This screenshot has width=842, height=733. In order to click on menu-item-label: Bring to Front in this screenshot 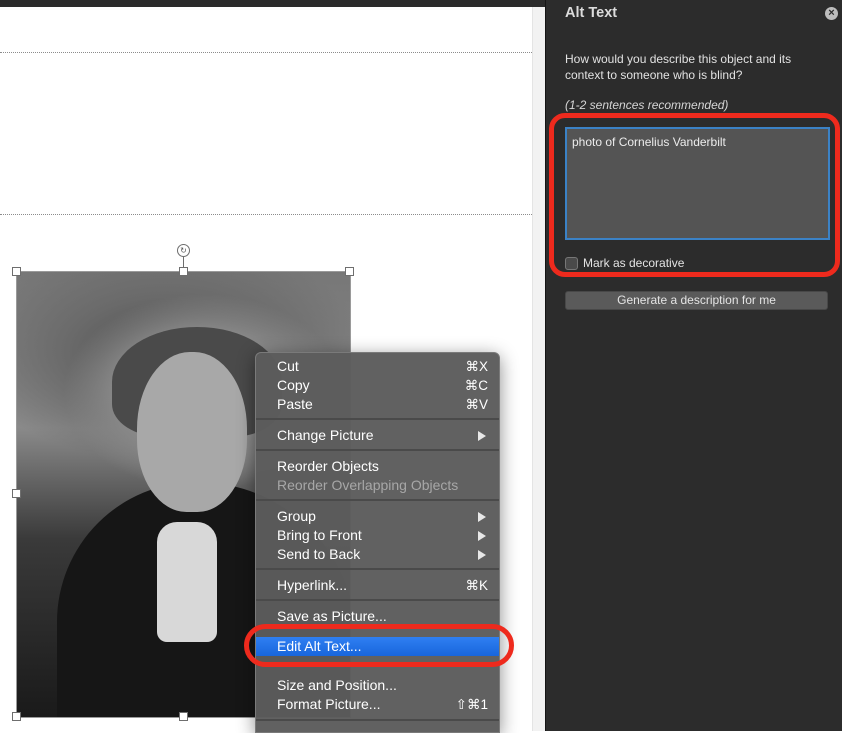, I will do `click(319, 535)`.